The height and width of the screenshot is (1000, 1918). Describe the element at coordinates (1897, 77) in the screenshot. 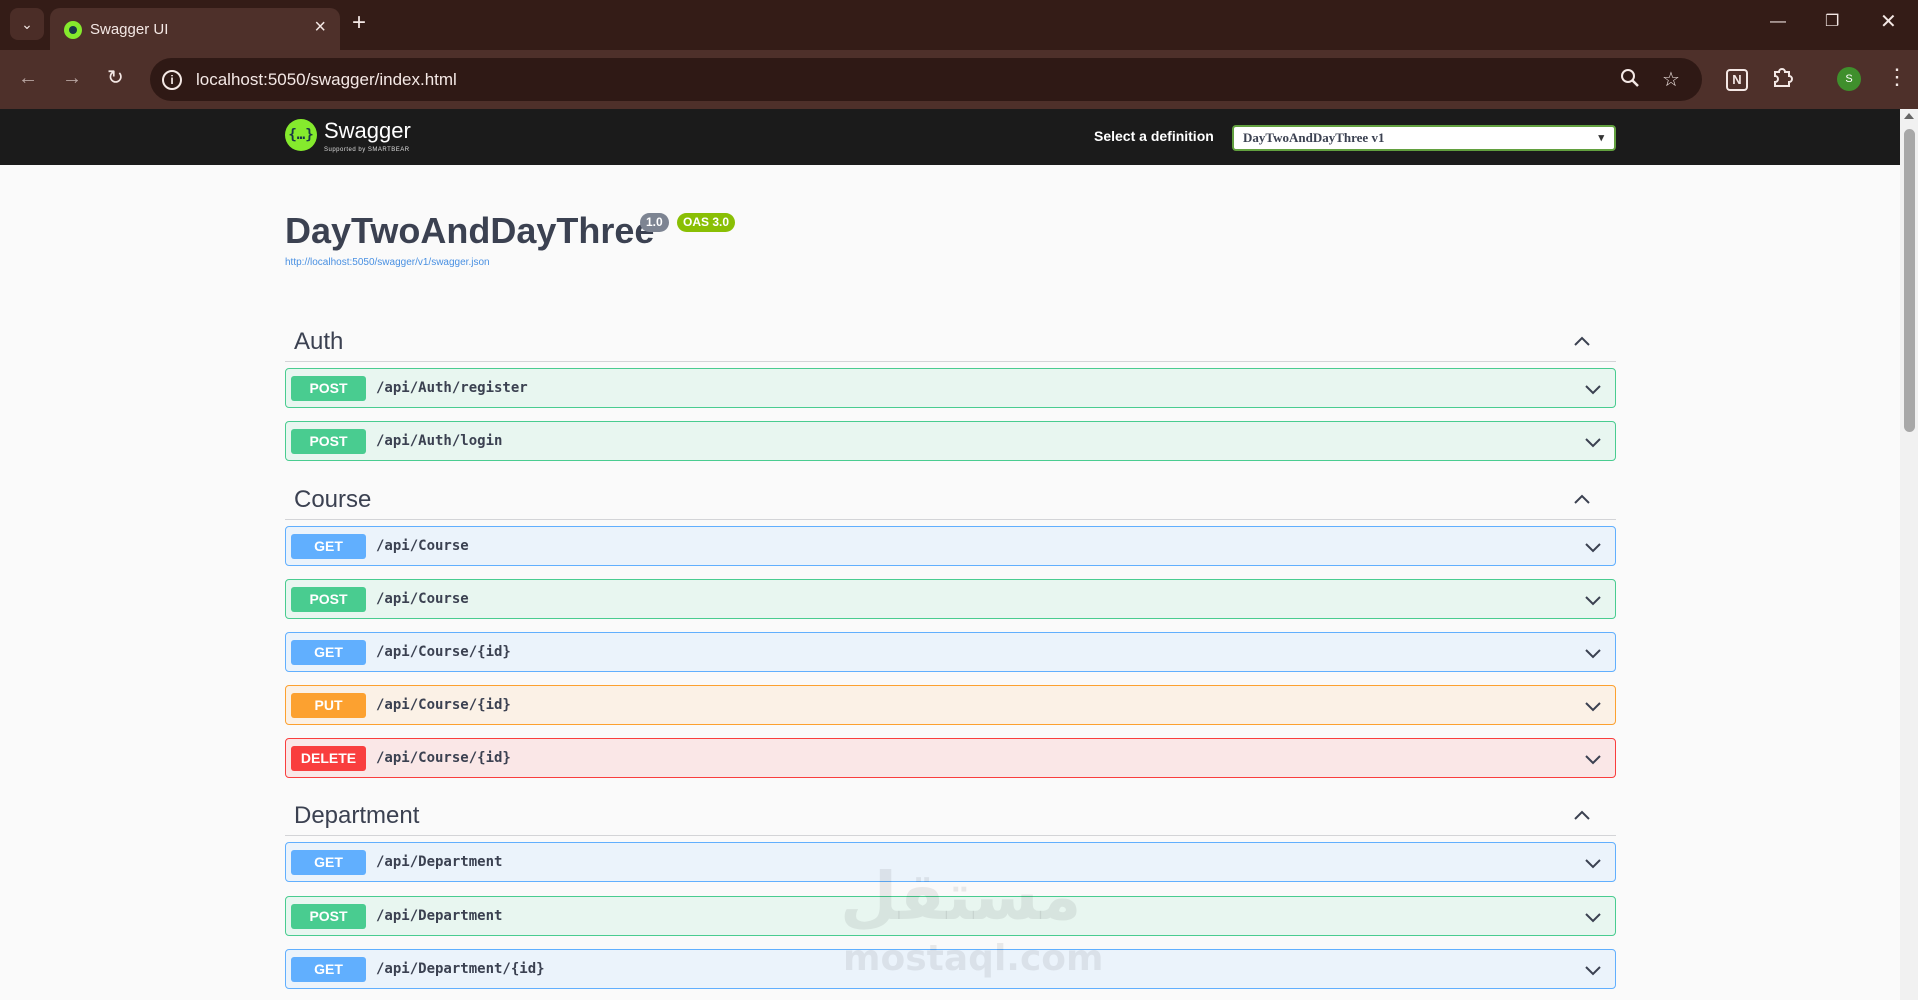

I see `browser-menu-icon: ⋮` at that location.